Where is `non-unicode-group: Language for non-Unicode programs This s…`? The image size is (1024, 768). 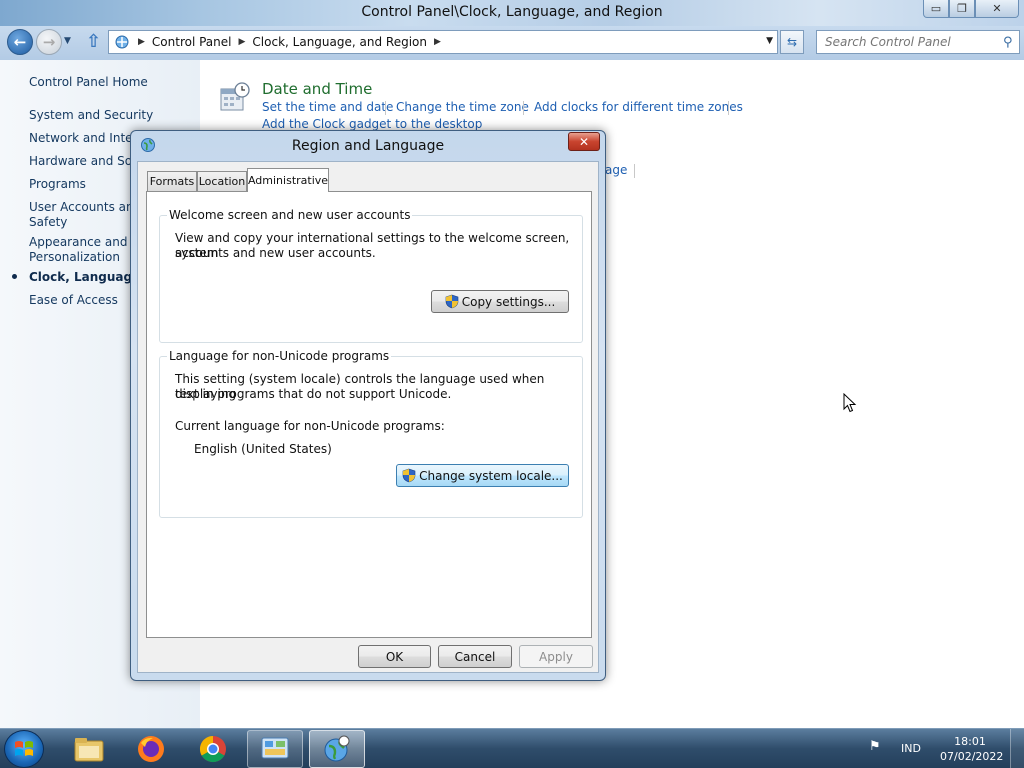 non-unicode-group: Language for non-Unicode programs This s… is located at coordinates (371, 433).